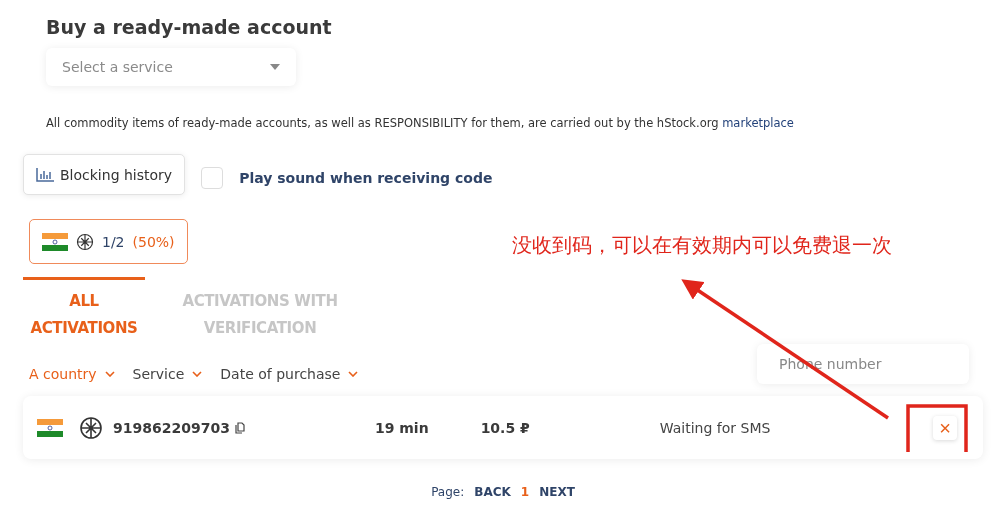 This screenshot has width=1006, height=528. I want to click on annotation-text: 没收到码，可以在有效期内可以免费退一次, so click(702, 245).